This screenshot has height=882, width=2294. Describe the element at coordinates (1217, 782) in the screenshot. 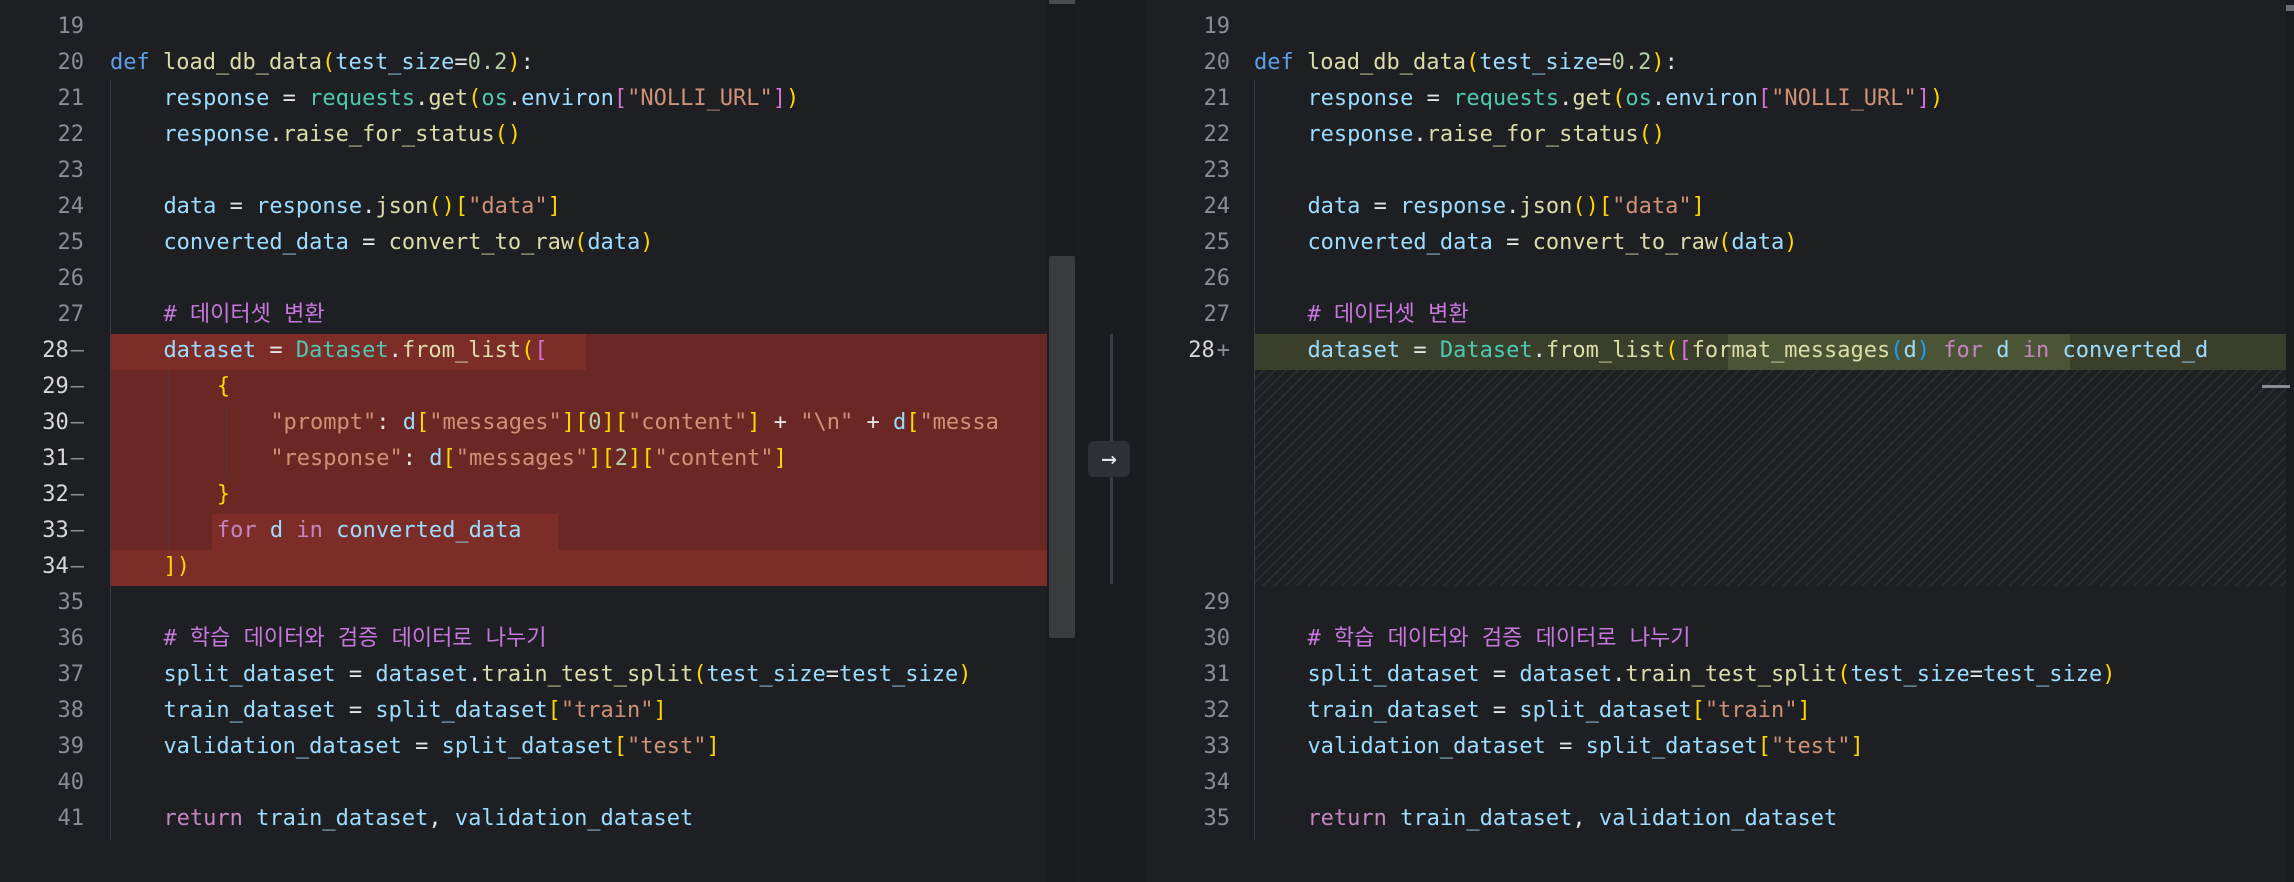

I see `line-number: 34` at that location.